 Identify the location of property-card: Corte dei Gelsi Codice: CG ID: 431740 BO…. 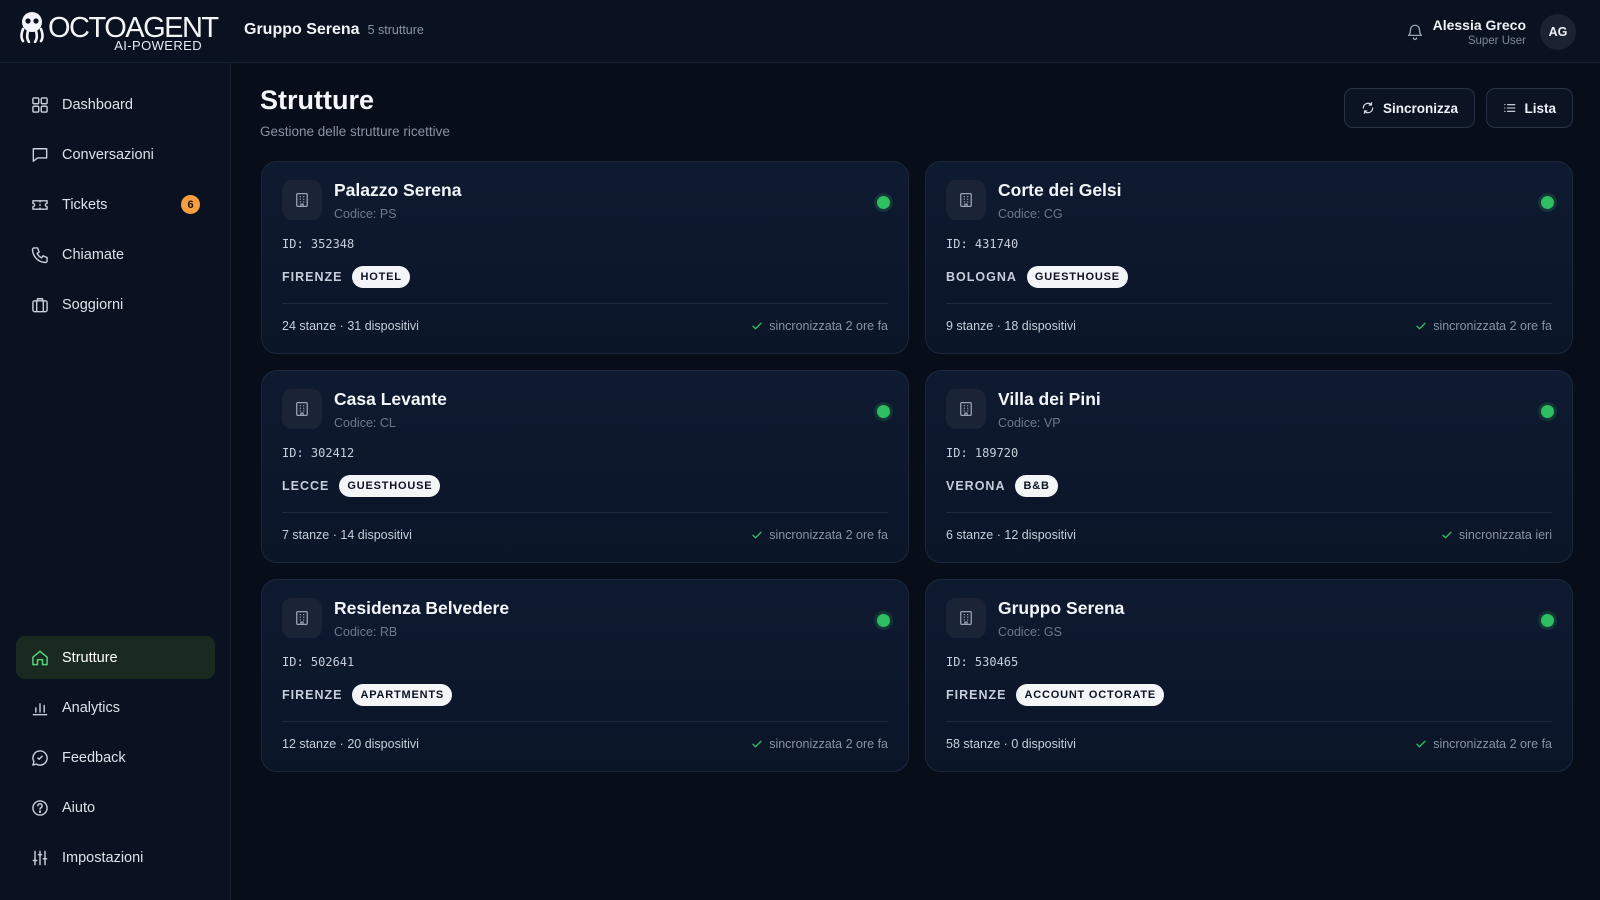
(1249, 257).